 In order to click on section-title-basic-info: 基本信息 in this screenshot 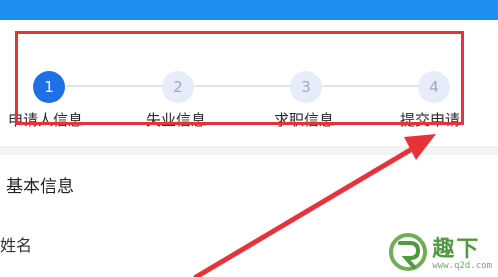, I will do `click(40, 187)`.